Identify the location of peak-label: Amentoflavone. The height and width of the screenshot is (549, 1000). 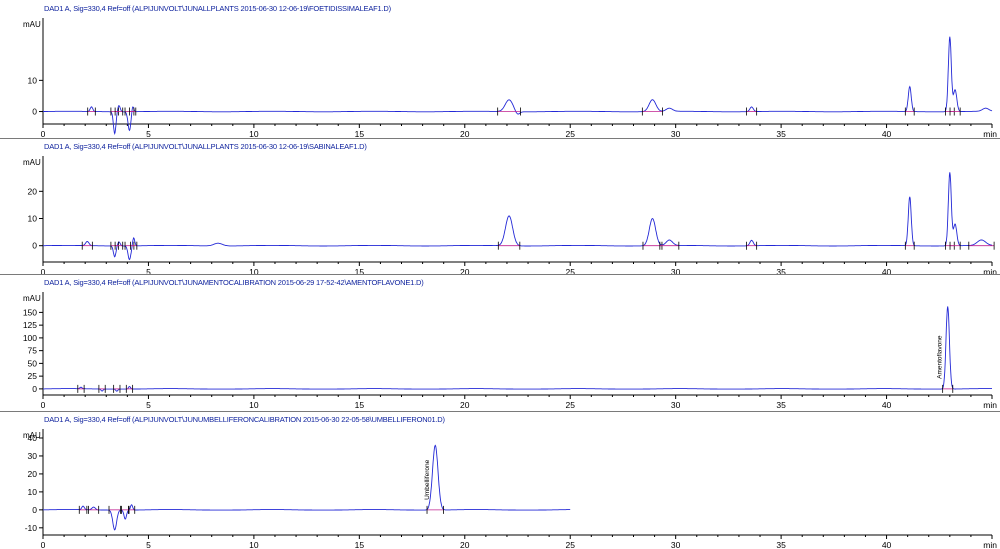
(940, 357).